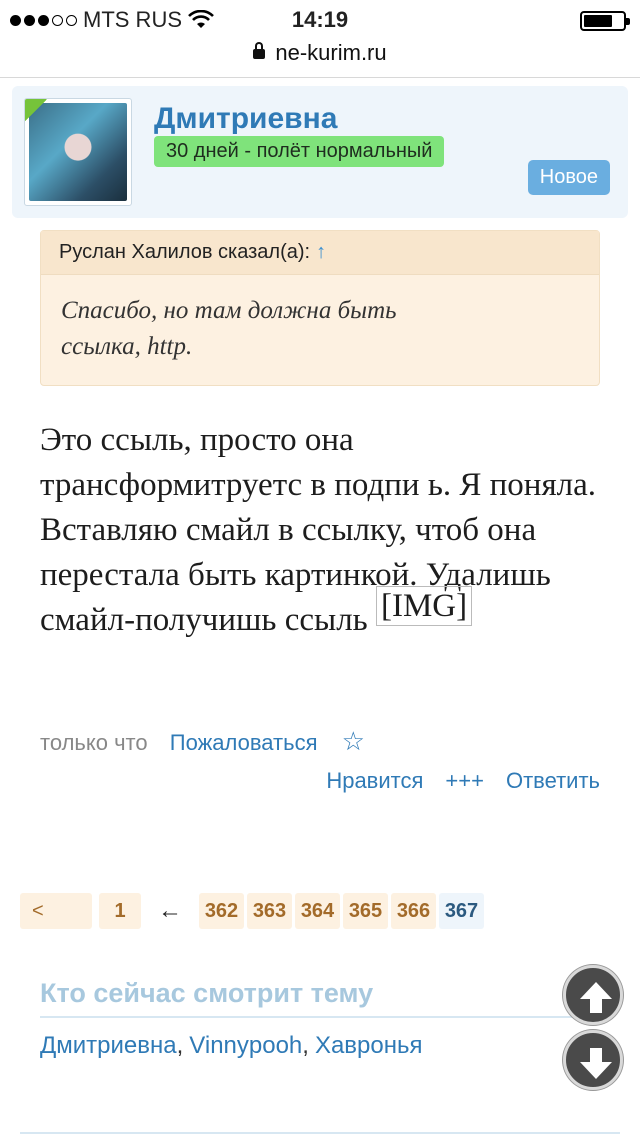  What do you see at coordinates (424, 606) in the screenshot?
I see `img-tag: [IMG]` at bounding box center [424, 606].